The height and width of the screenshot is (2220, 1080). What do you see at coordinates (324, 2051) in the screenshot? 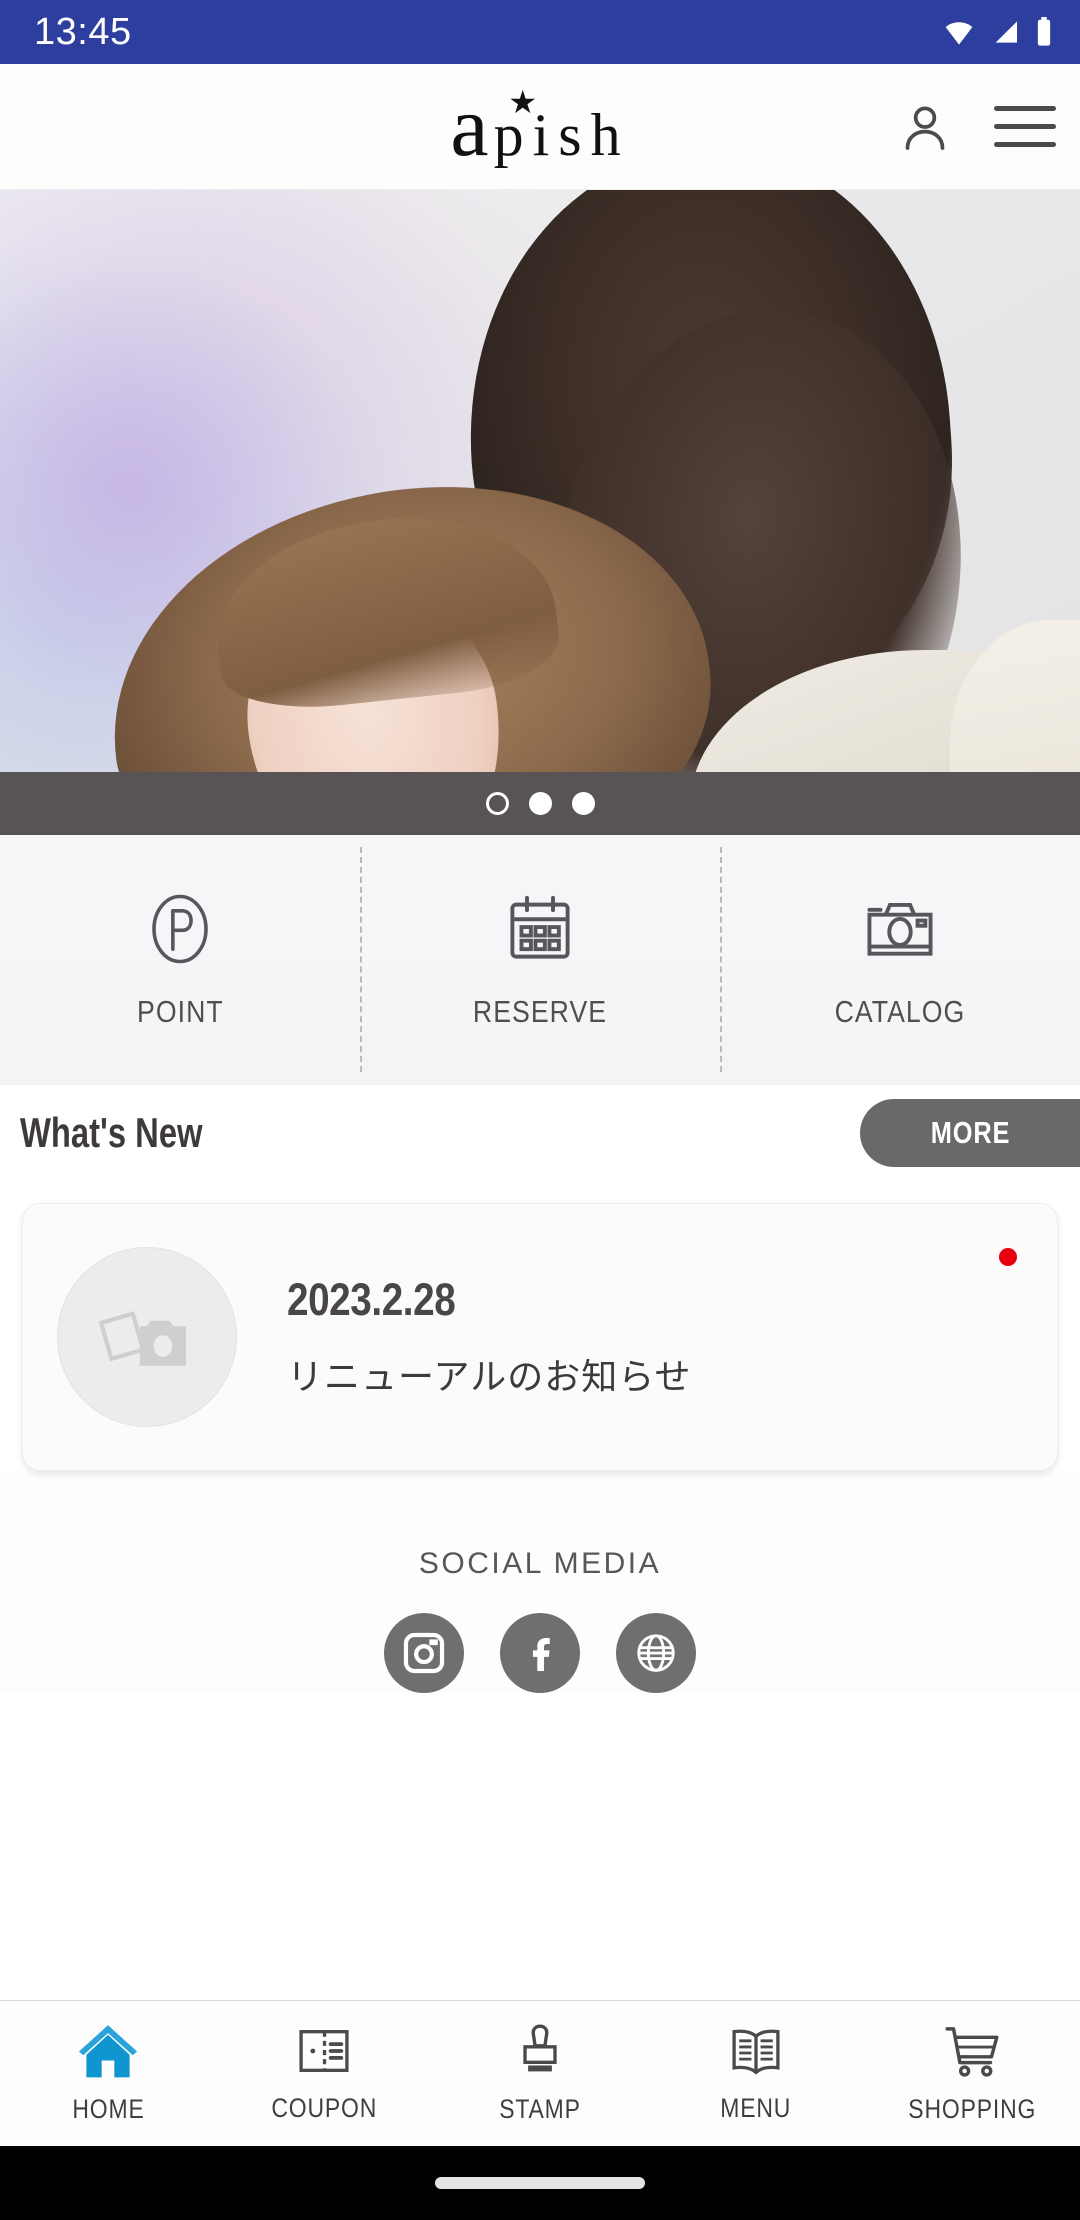
I see `coupon-ticket-icon` at bounding box center [324, 2051].